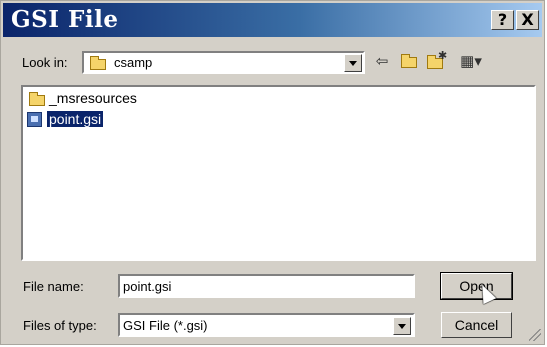 This screenshot has height=347, width=547. I want to click on view-menu-icon: ▦▾, so click(471, 62).